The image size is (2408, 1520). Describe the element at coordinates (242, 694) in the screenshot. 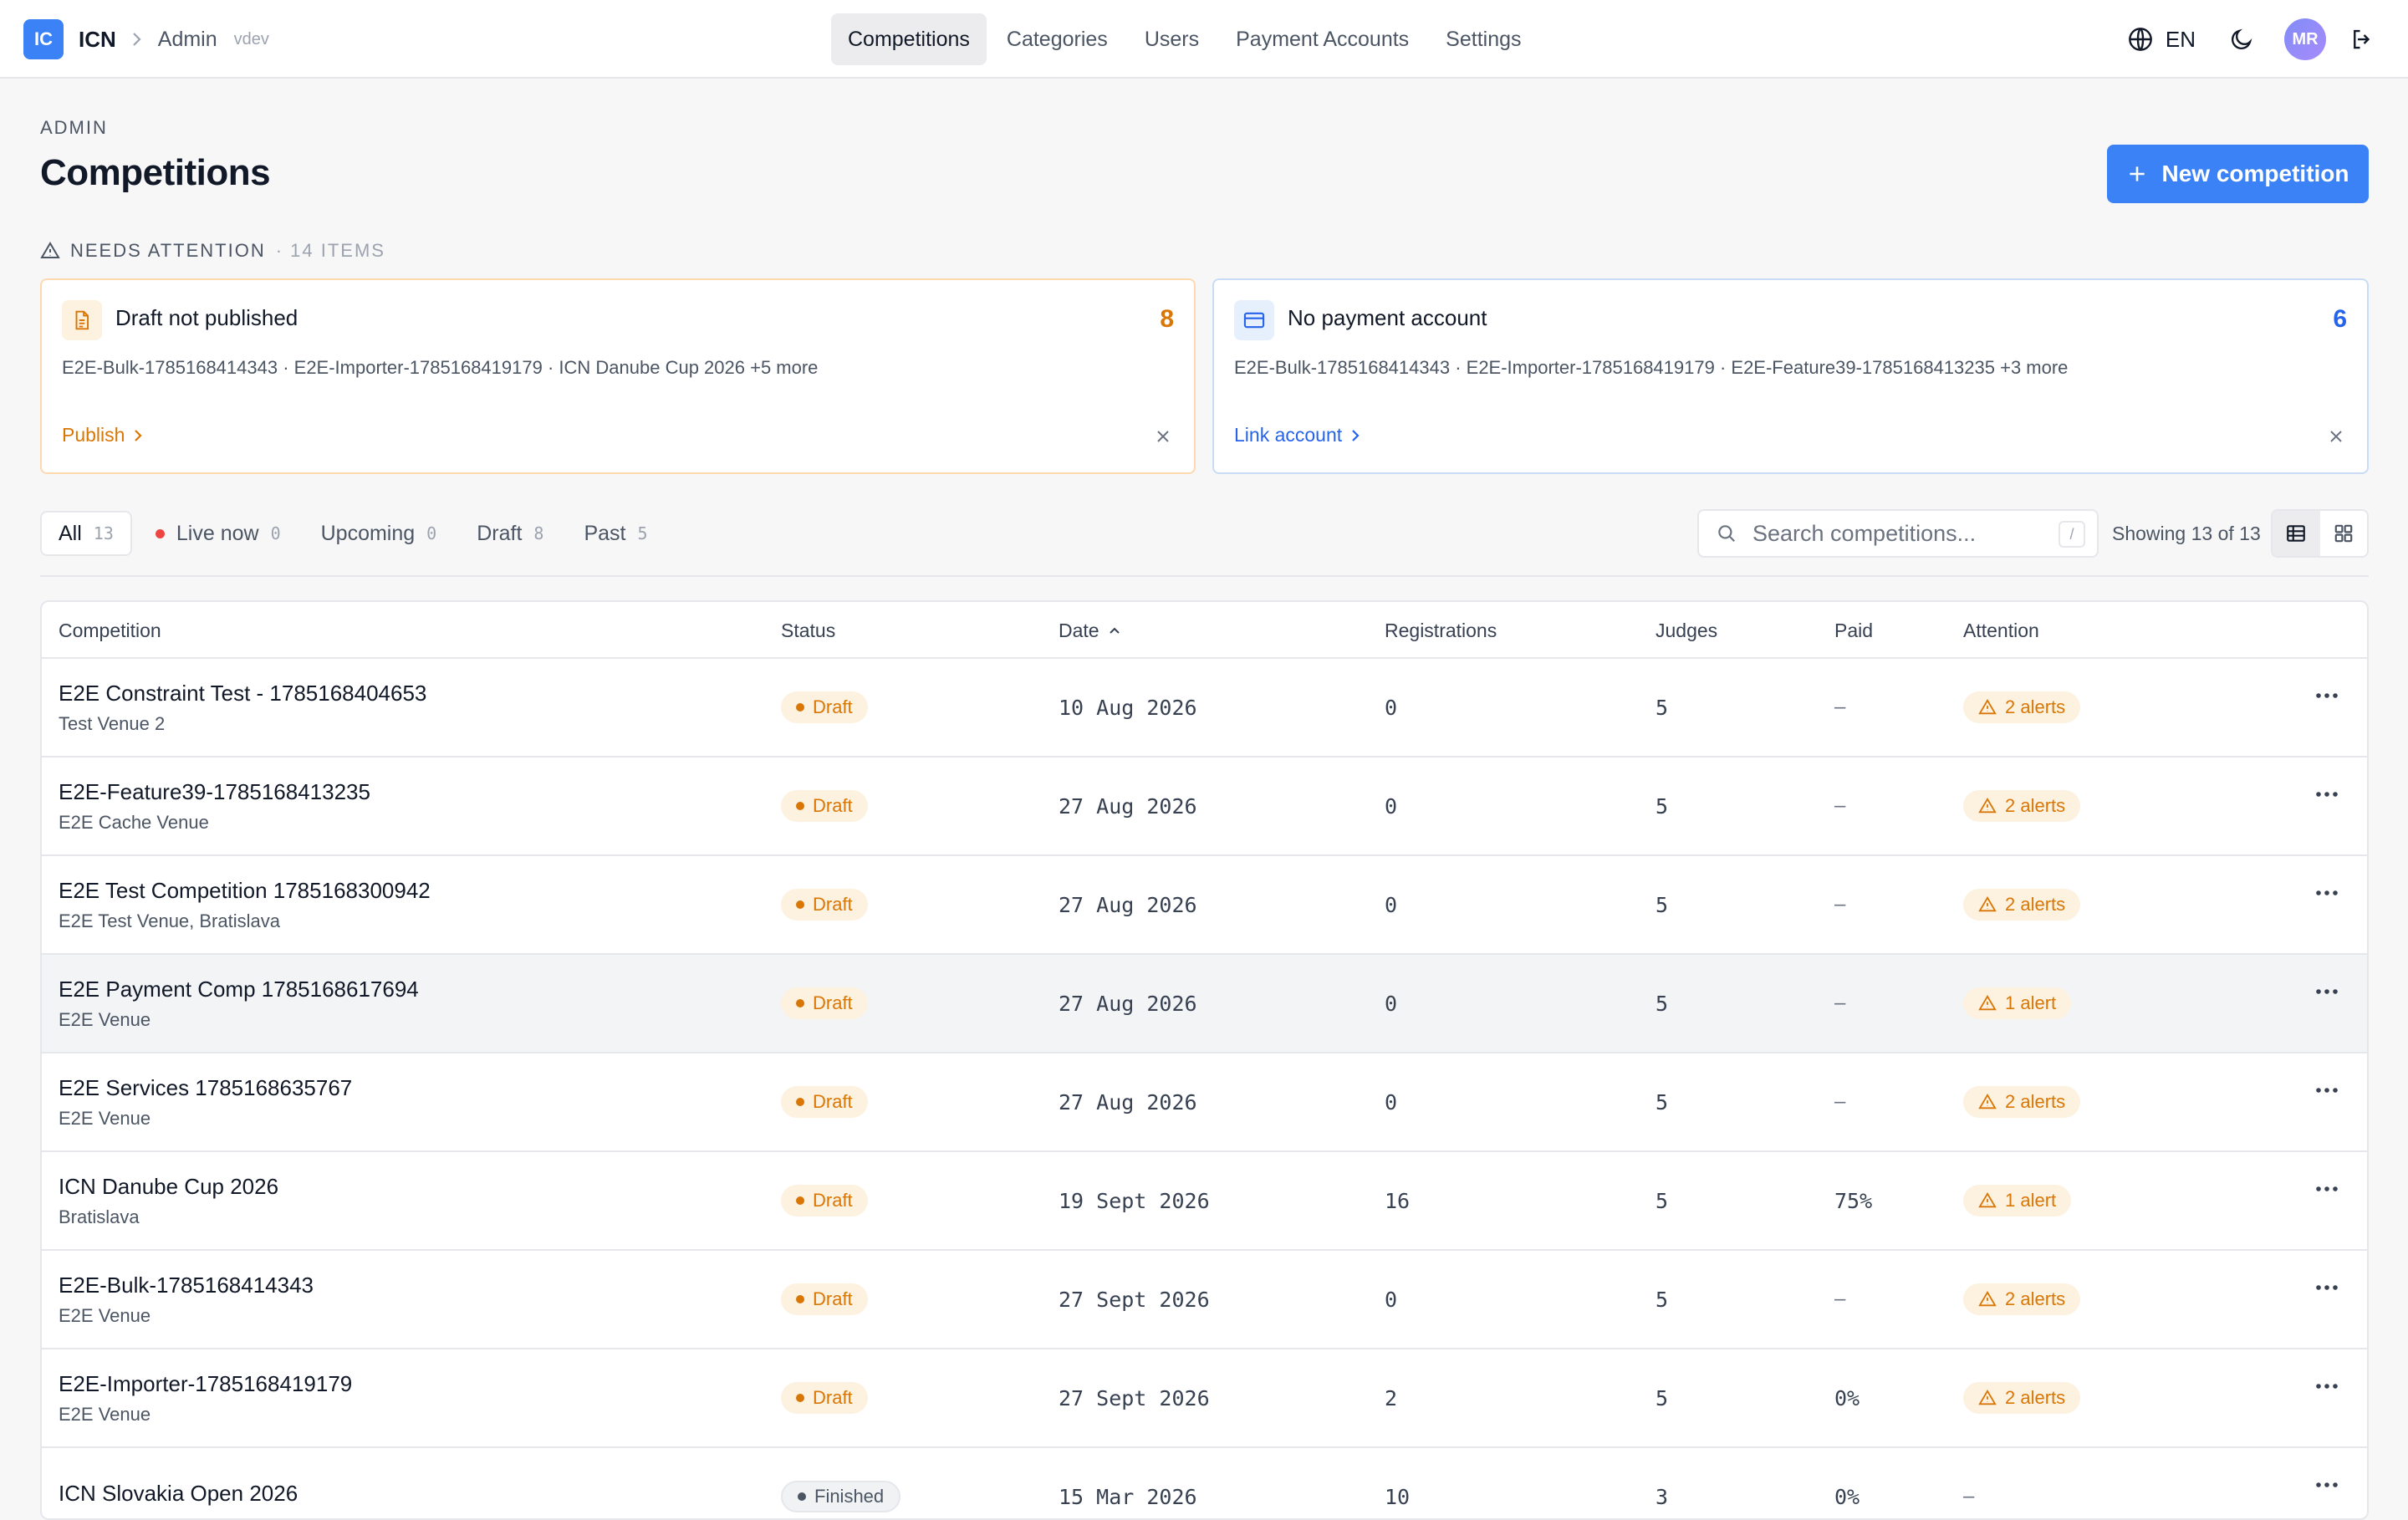

I see `competition-name: E2E Constraint Test - 1785168404653` at that location.